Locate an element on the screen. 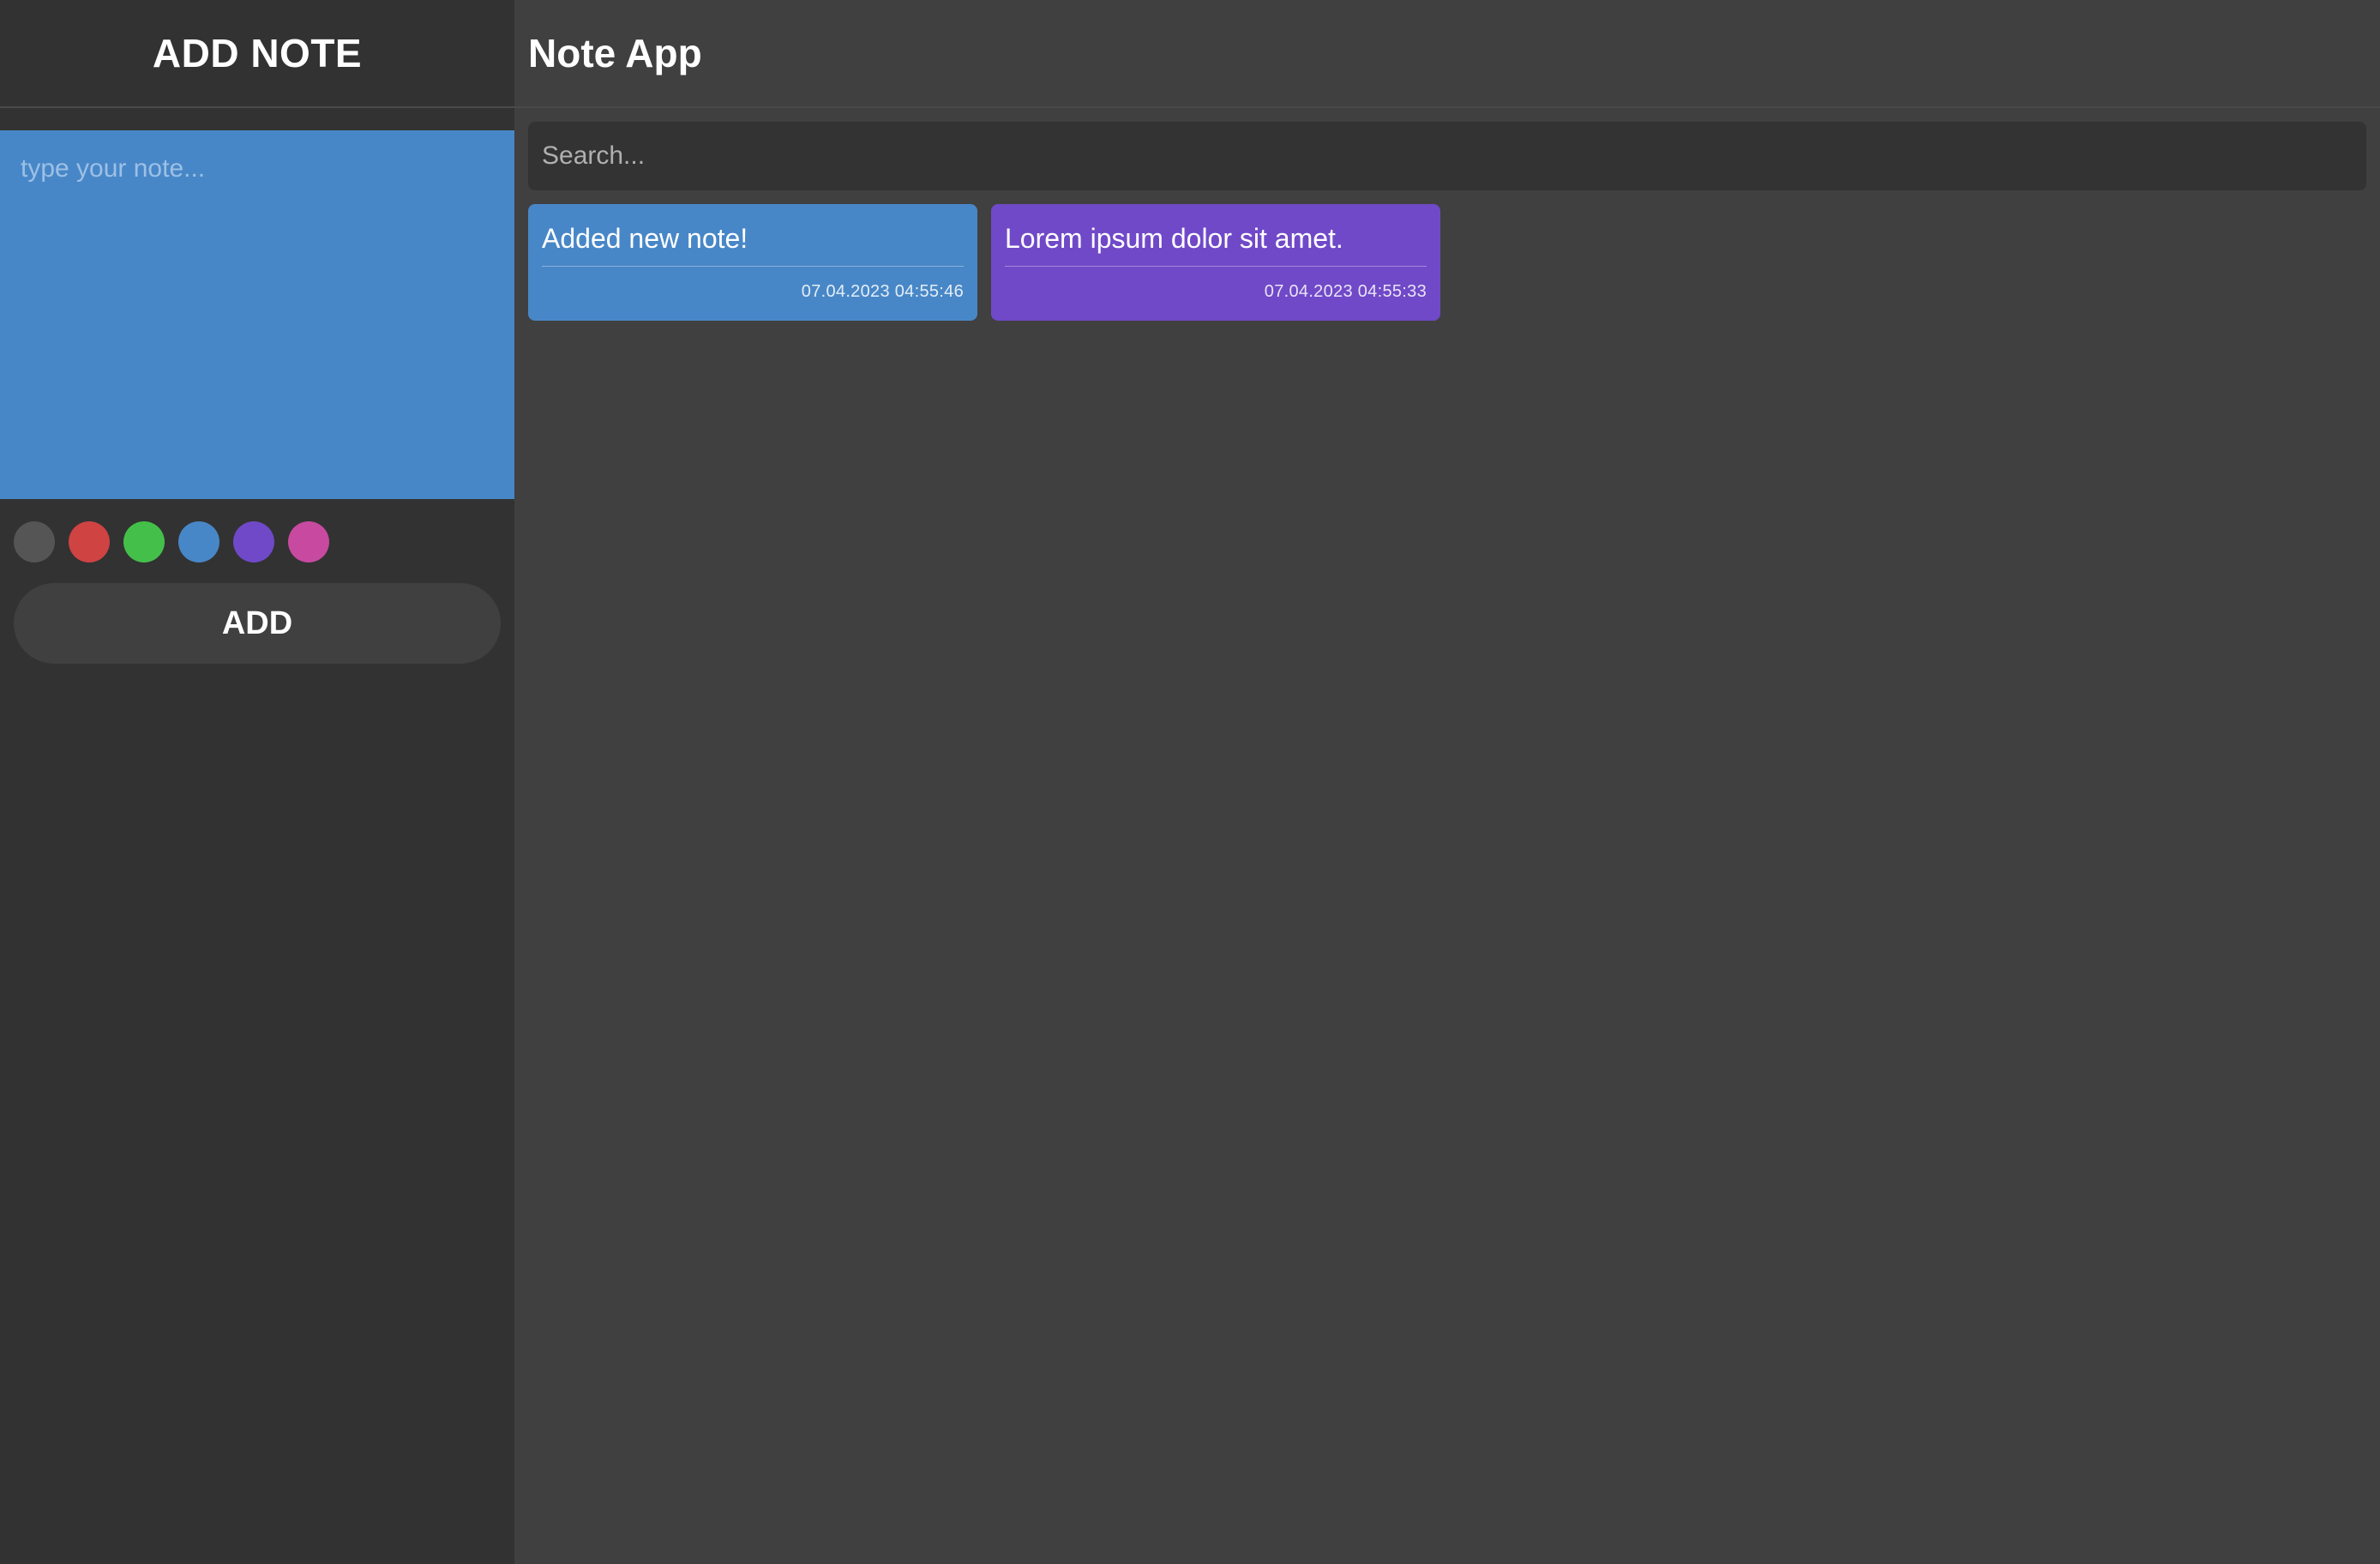  color-swatch-green is located at coordinates (144, 541).